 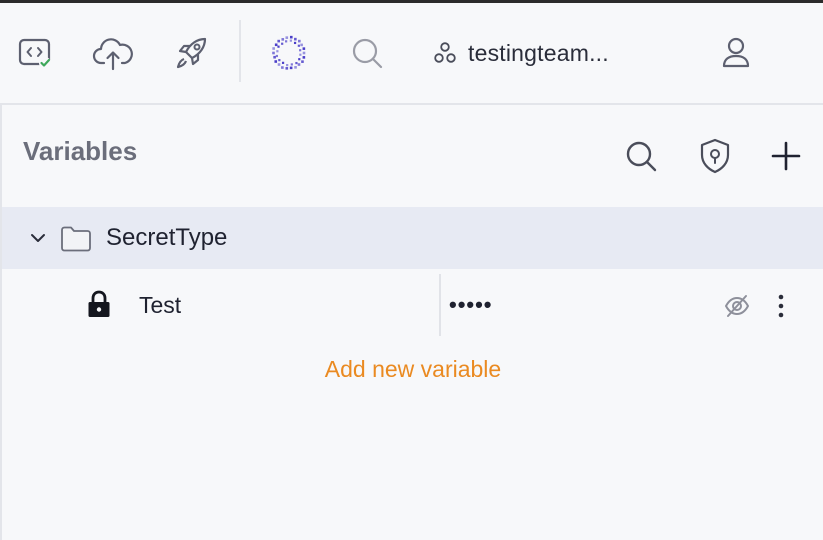 I want to click on toggle-visibility-button, so click(x=737, y=306).